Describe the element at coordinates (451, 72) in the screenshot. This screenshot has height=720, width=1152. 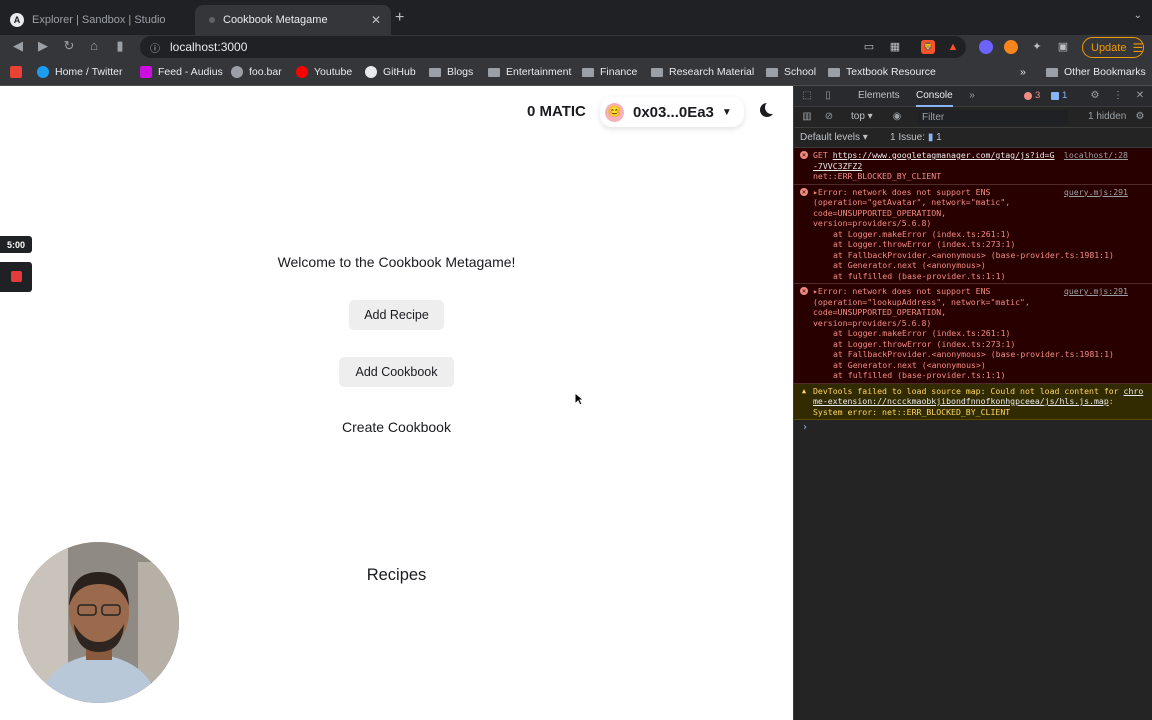
I see `bookmark-folder-blogs: Blogs` at that location.